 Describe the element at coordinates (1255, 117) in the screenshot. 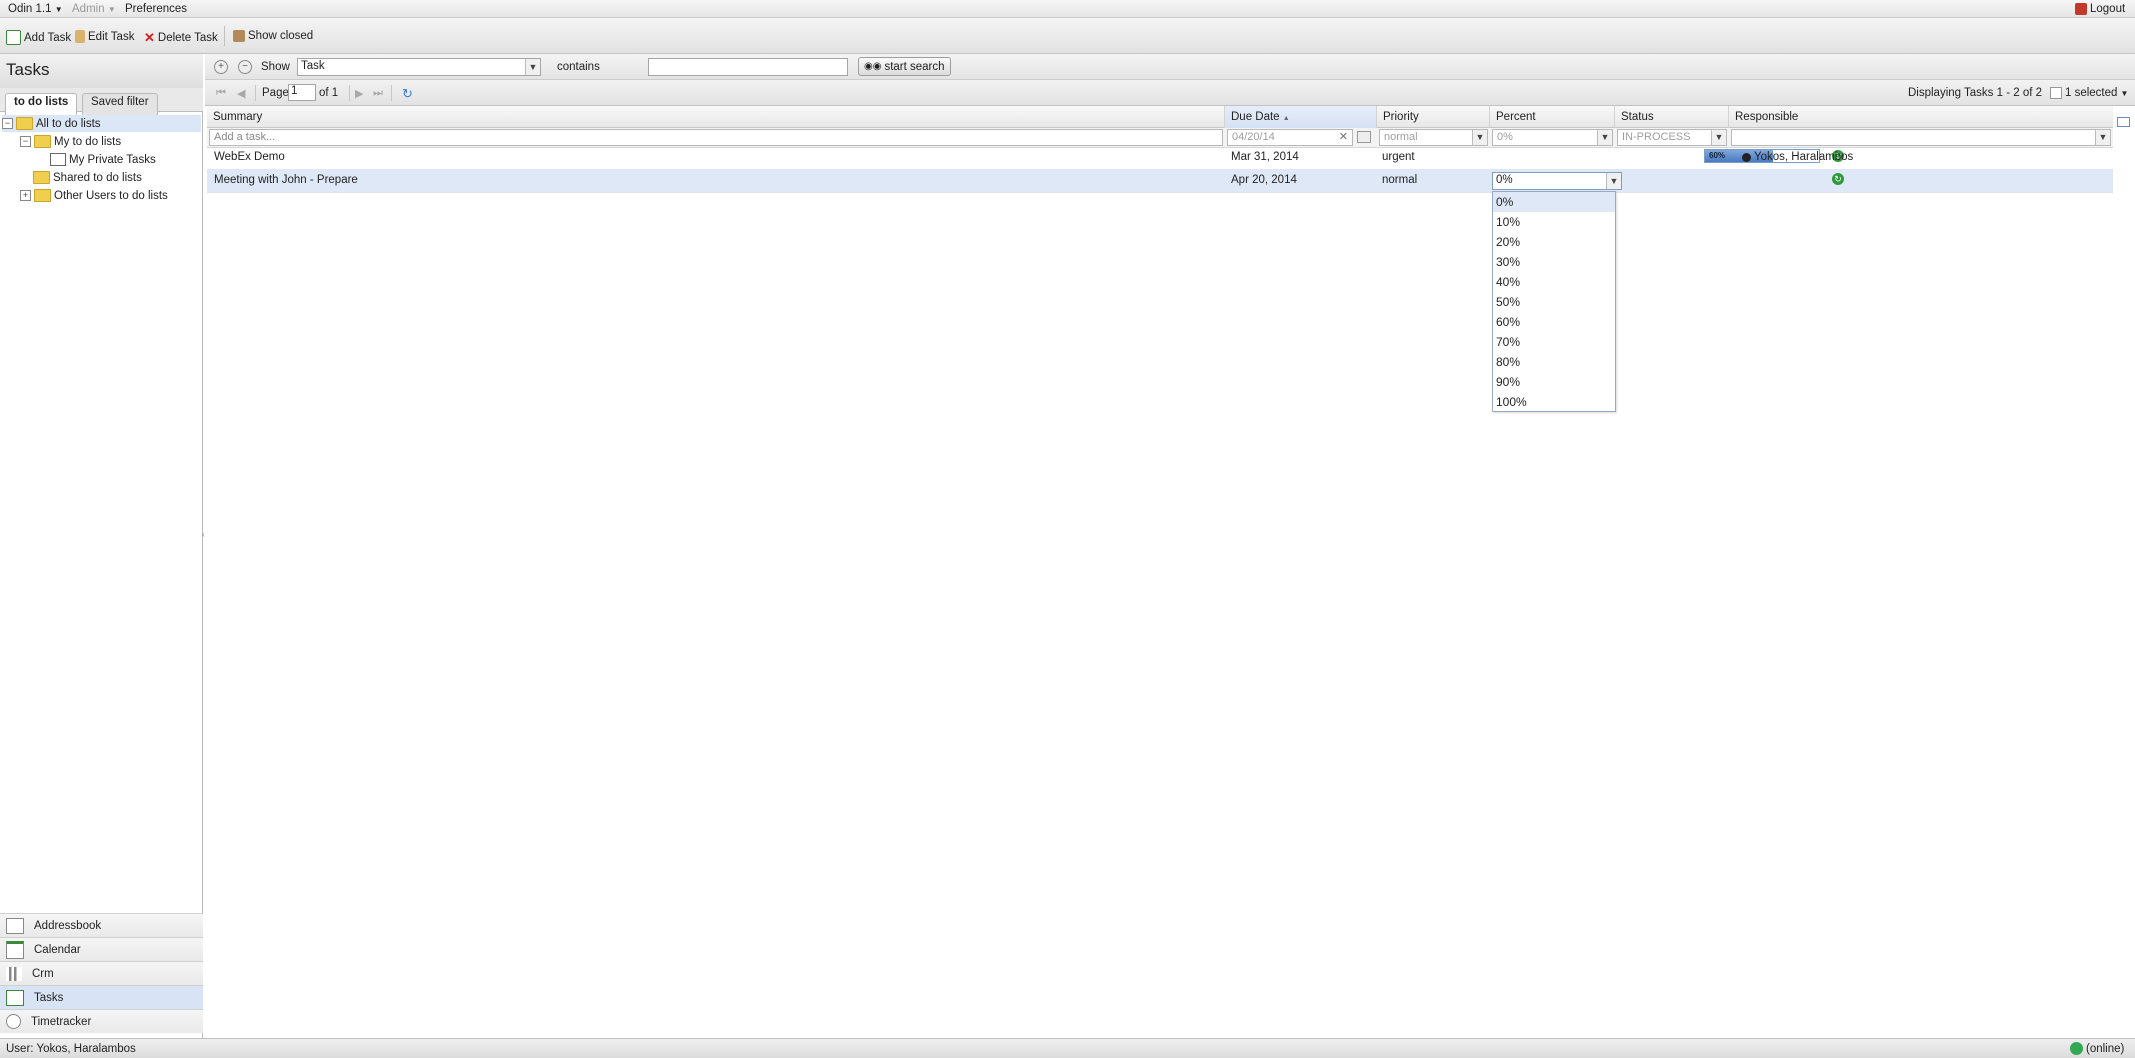

I see `column-label: Due Date` at that location.